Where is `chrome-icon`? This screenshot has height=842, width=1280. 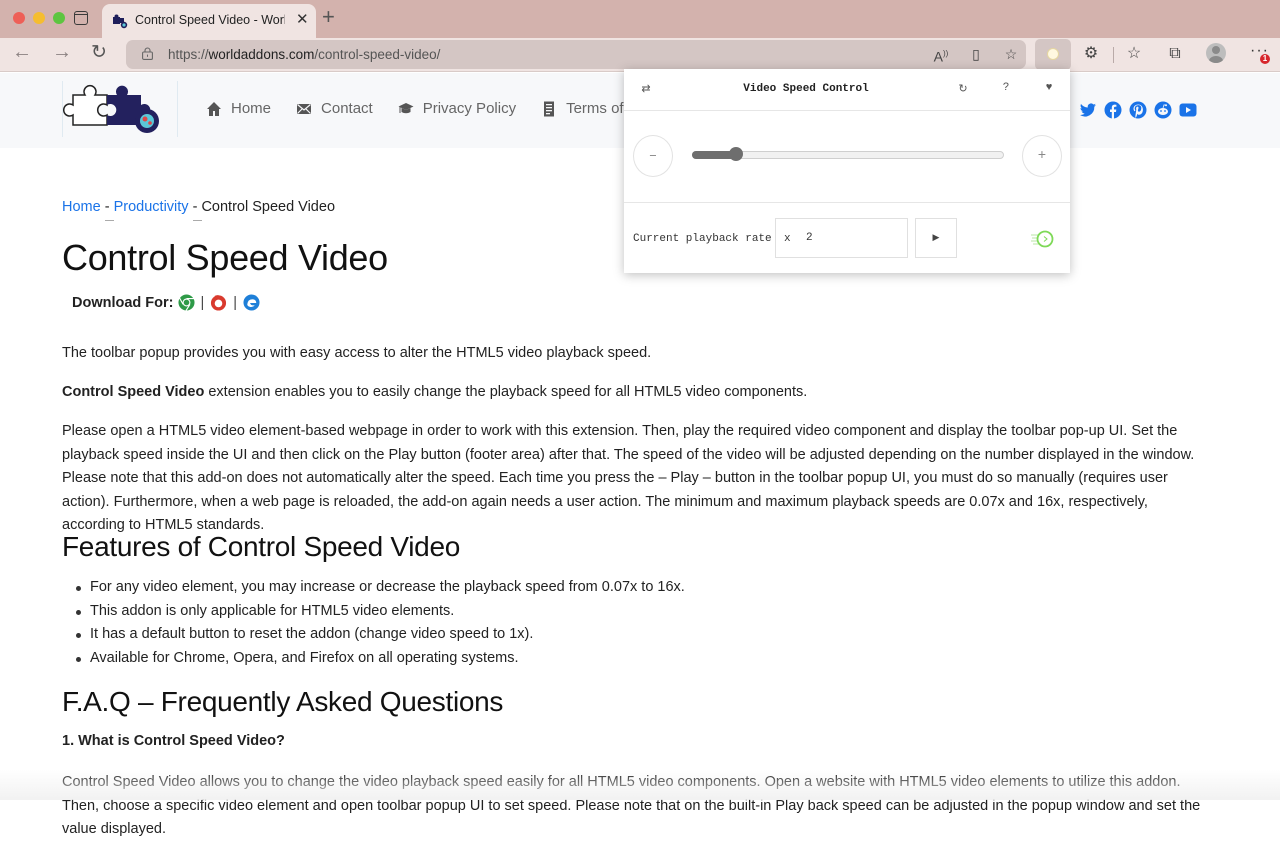
chrome-icon is located at coordinates (186, 302).